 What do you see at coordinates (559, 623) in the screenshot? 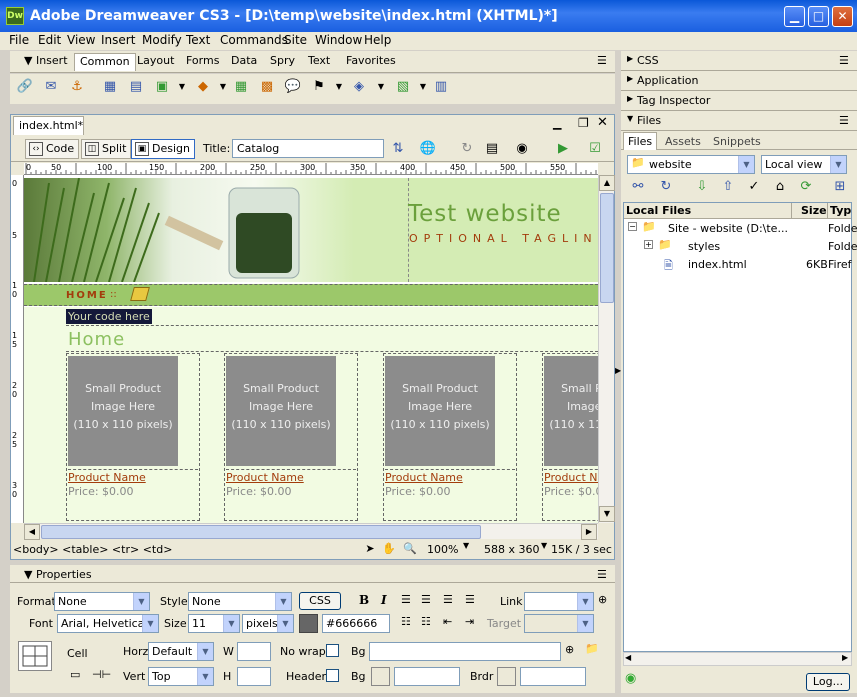
I see `target-select` at bounding box center [559, 623].